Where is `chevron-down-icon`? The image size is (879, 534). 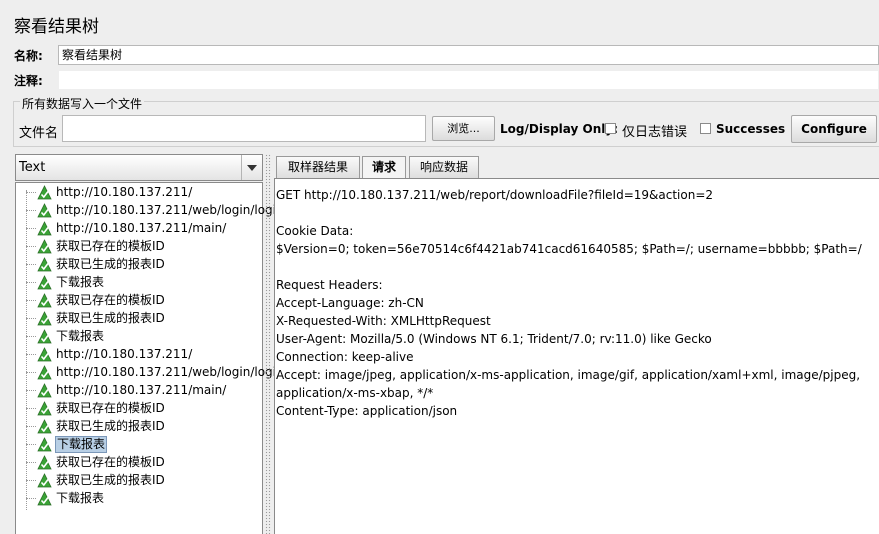
chevron-down-icon is located at coordinates (251, 167).